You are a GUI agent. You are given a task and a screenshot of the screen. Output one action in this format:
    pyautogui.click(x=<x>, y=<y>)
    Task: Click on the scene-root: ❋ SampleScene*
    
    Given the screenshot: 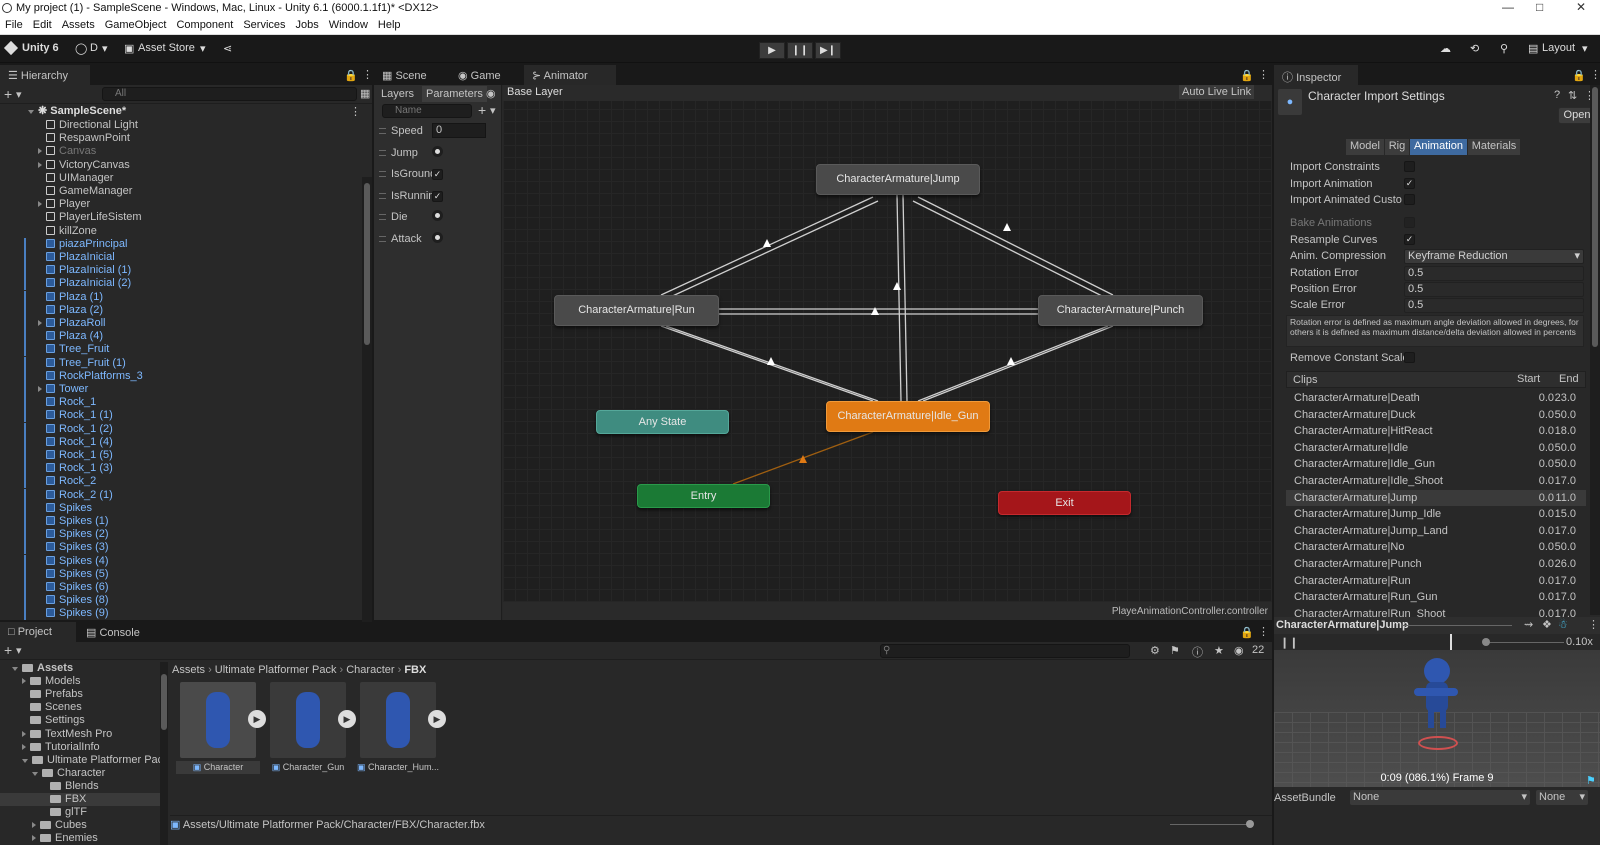 What is the action you would take?
    pyautogui.click(x=77, y=111)
    